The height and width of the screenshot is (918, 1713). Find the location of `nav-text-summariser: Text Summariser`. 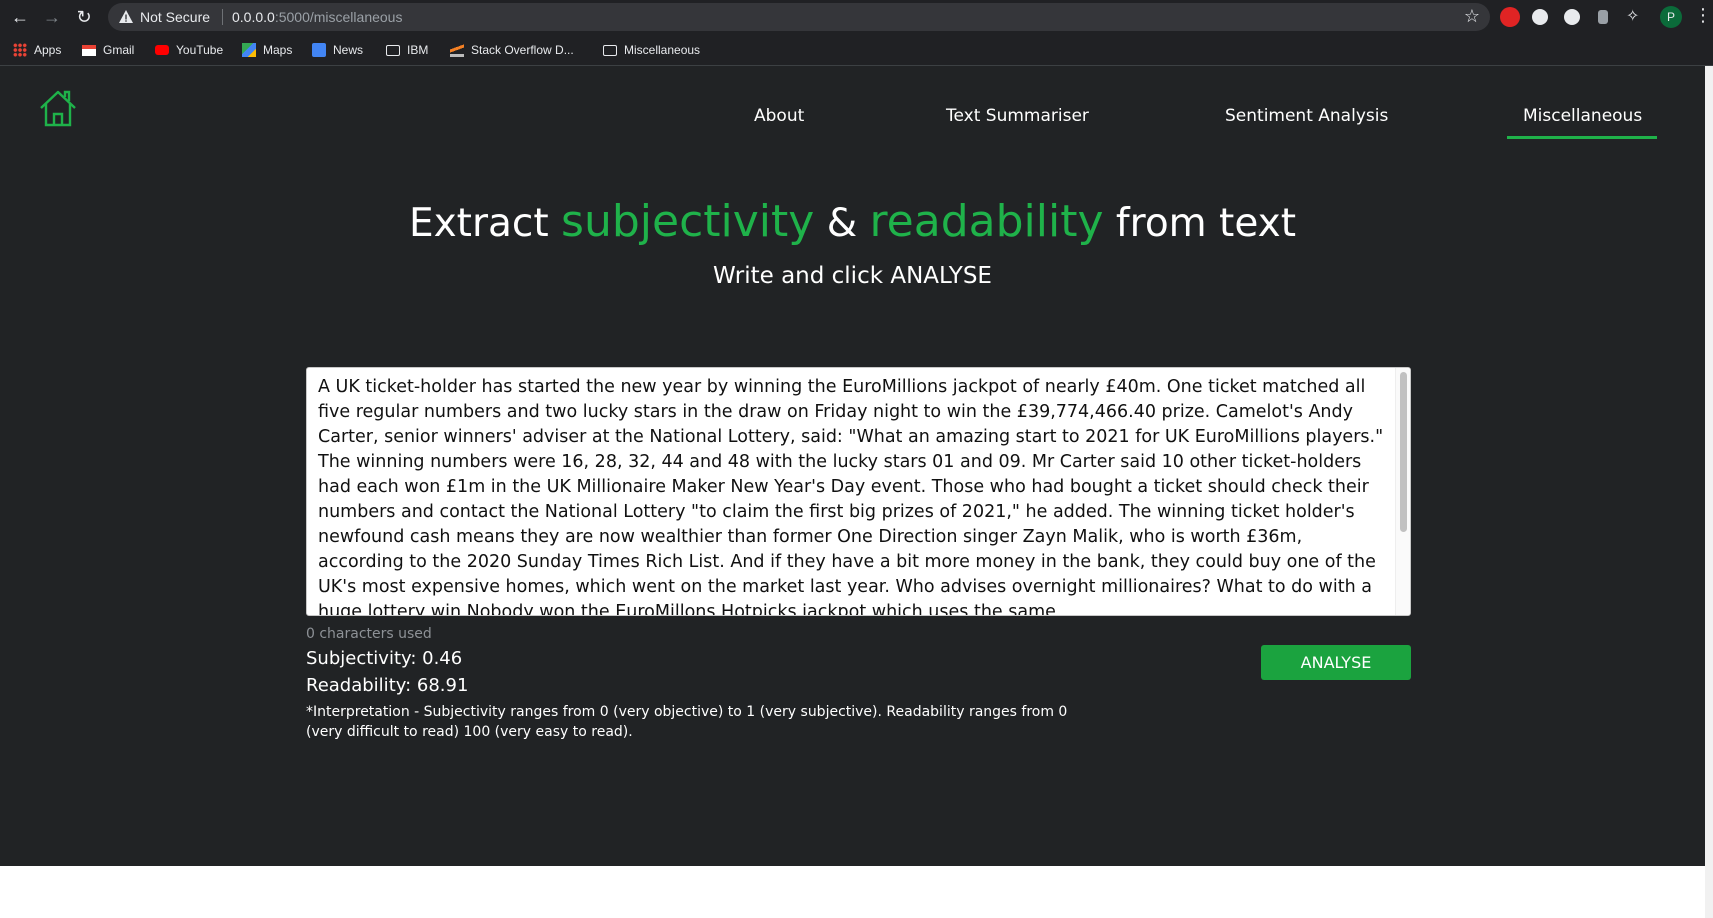

nav-text-summariser: Text Summariser is located at coordinates (1017, 116).